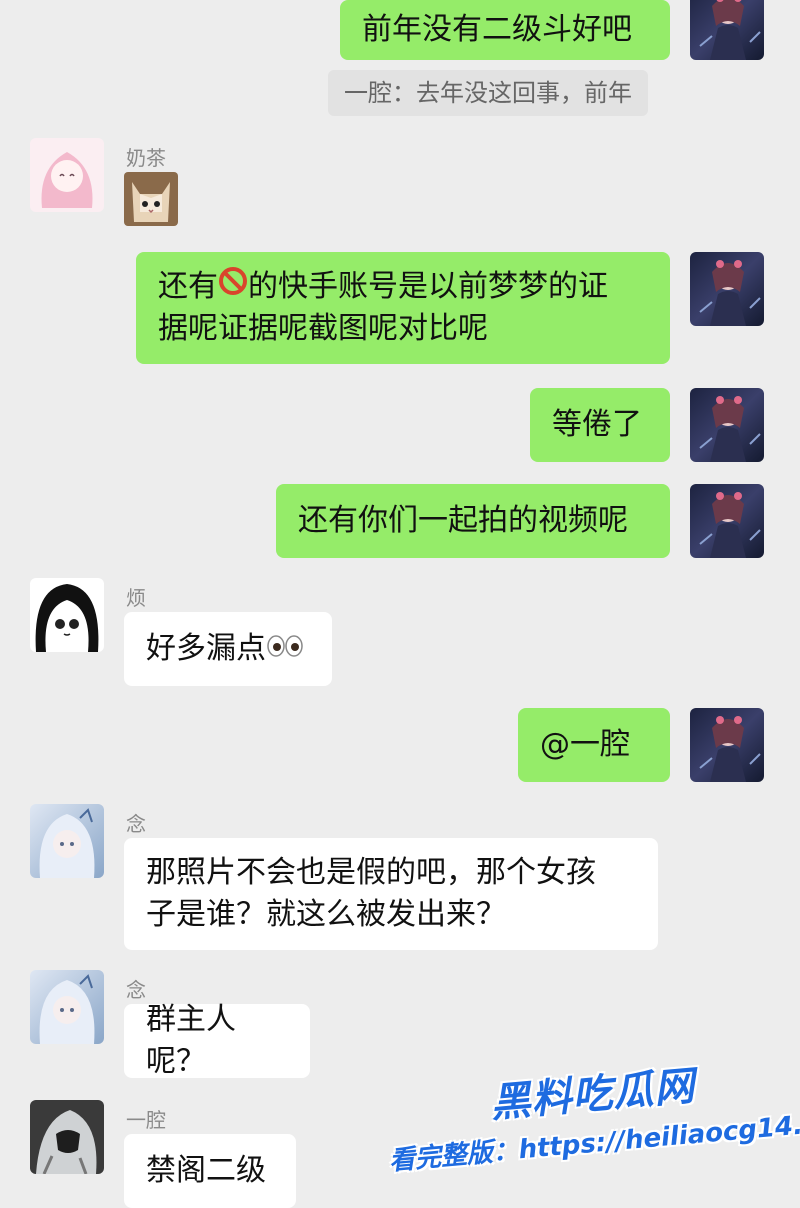 This screenshot has height=1208, width=800. I want to click on message-bubble-sent: 等倦了, so click(600, 425).